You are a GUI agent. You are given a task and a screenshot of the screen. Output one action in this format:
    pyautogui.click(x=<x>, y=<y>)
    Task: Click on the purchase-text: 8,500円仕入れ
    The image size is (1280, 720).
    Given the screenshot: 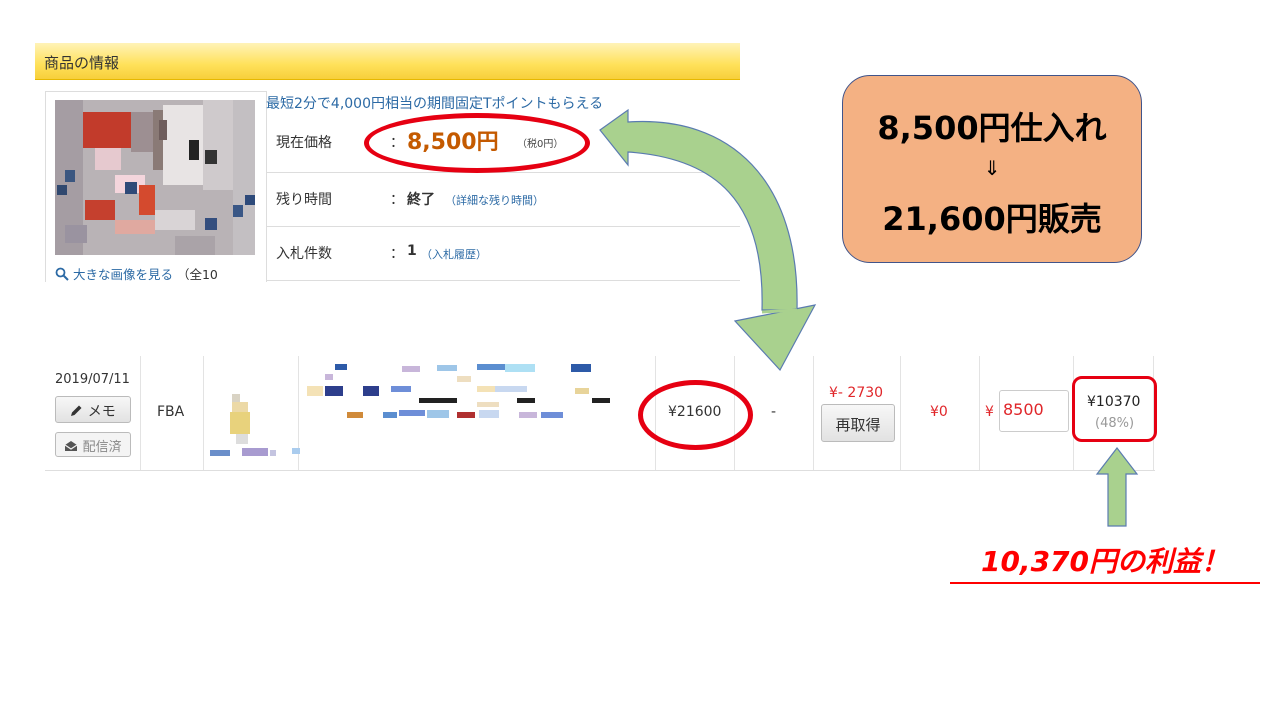 What is the action you would take?
    pyautogui.click(x=992, y=128)
    